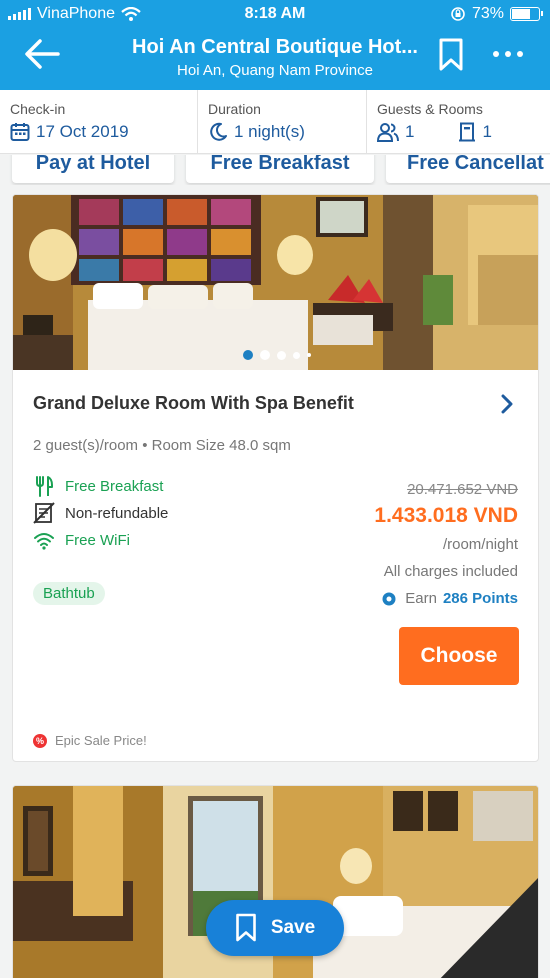 The width and height of the screenshot is (550, 978). What do you see at coordinates (101, 740) in the screenshot?
I see `sale-label: Epic Sale Price!` at bounding box center [101, 740].